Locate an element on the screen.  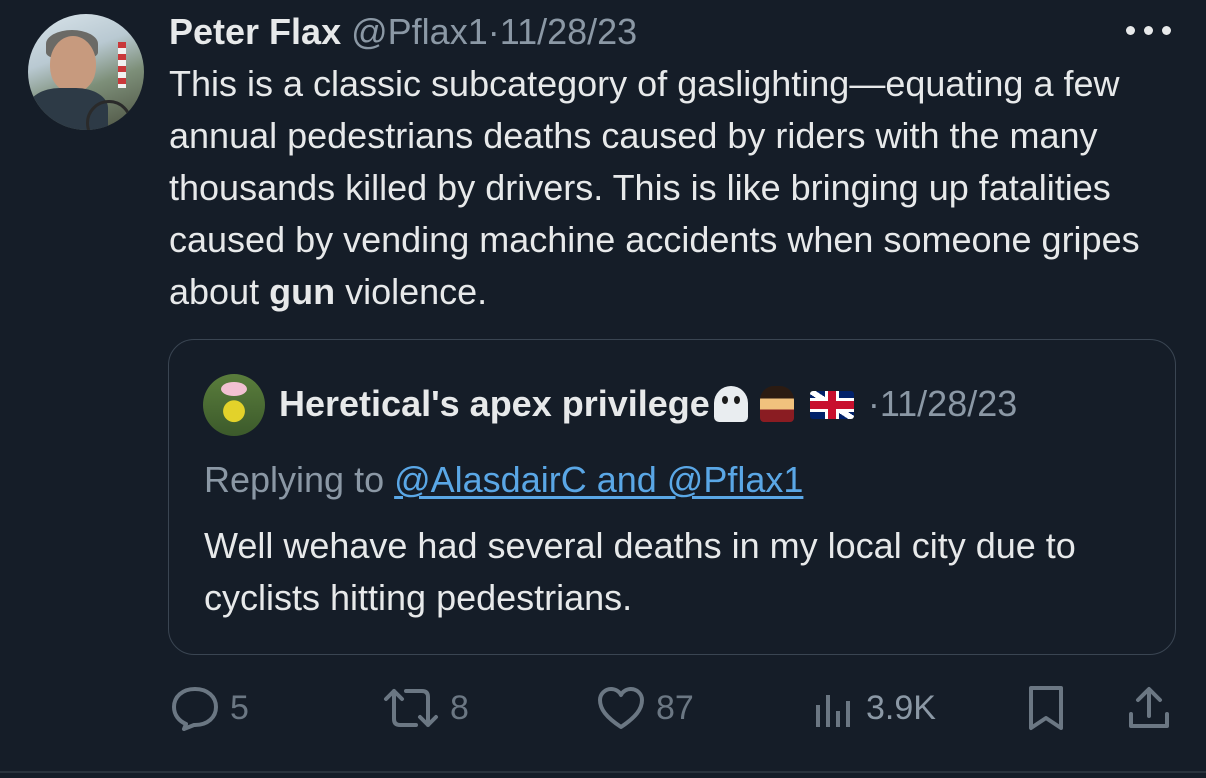
reply-button: 5 is located at coordinates (209, 708).